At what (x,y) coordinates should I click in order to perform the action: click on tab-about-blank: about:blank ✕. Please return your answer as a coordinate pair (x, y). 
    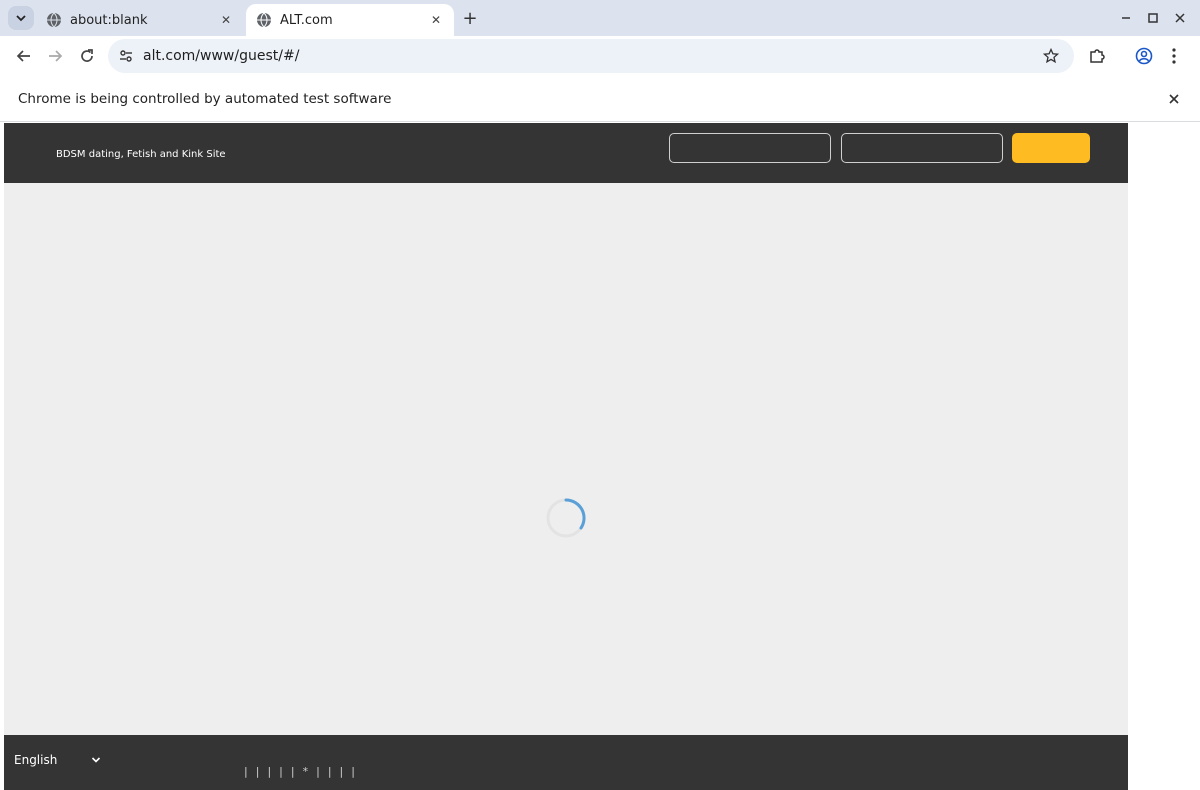
    Looking at the image, I should click on (140, 20).